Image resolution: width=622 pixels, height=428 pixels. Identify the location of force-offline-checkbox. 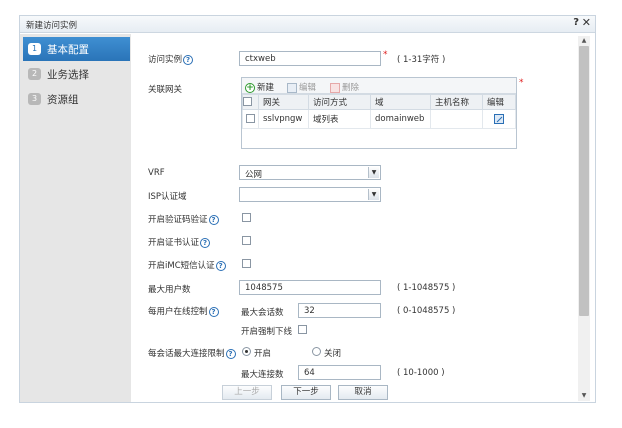
(302, 329).